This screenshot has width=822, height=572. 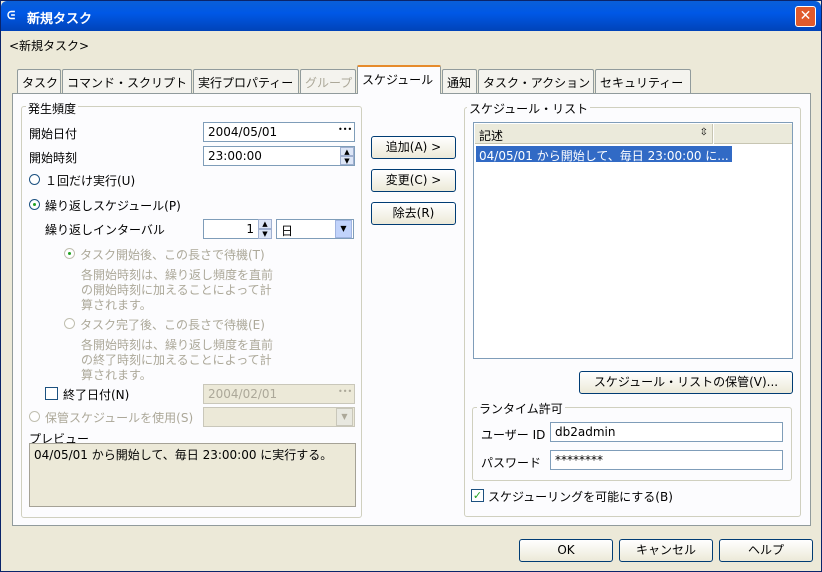 What do you see at coordinates (805, 16) in the screenshot?
I see `close-button: ✕` at bounding box center [805, 16].